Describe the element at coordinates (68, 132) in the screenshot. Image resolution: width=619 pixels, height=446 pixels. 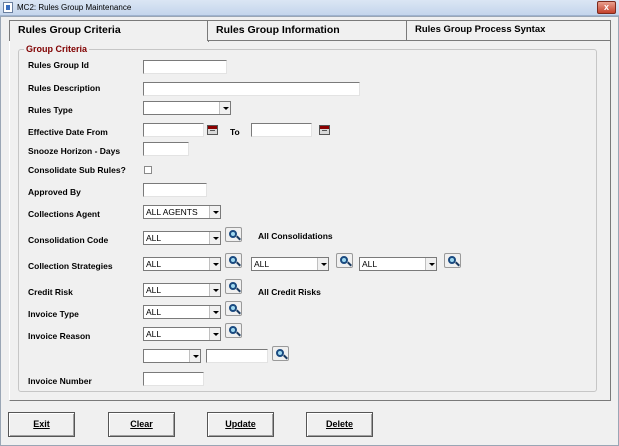
I see `effective-date-label: Effective Date From` at that location.